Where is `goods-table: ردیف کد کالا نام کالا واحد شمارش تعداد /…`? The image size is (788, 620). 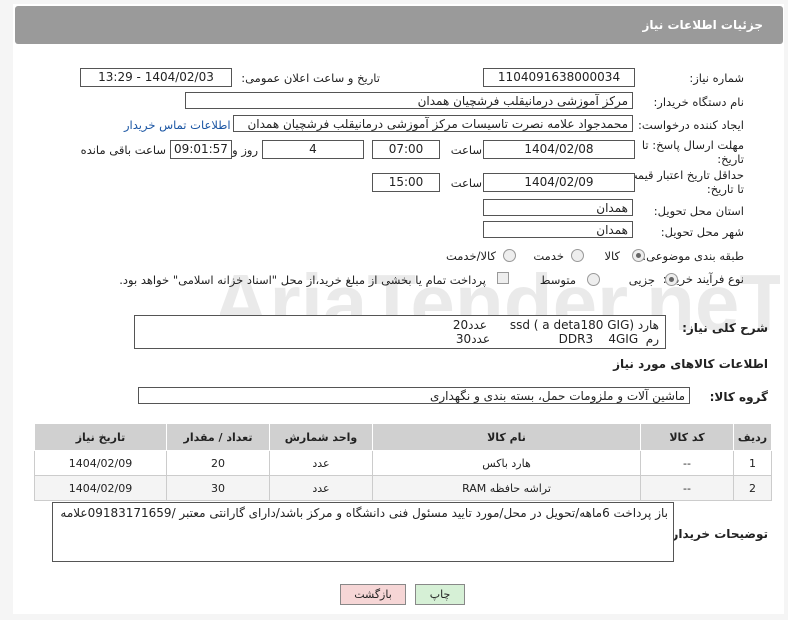
goods-table: ردیف کد کالا نام کالا واحد شمارش تعداد /… is located at coordinates (403, 462).